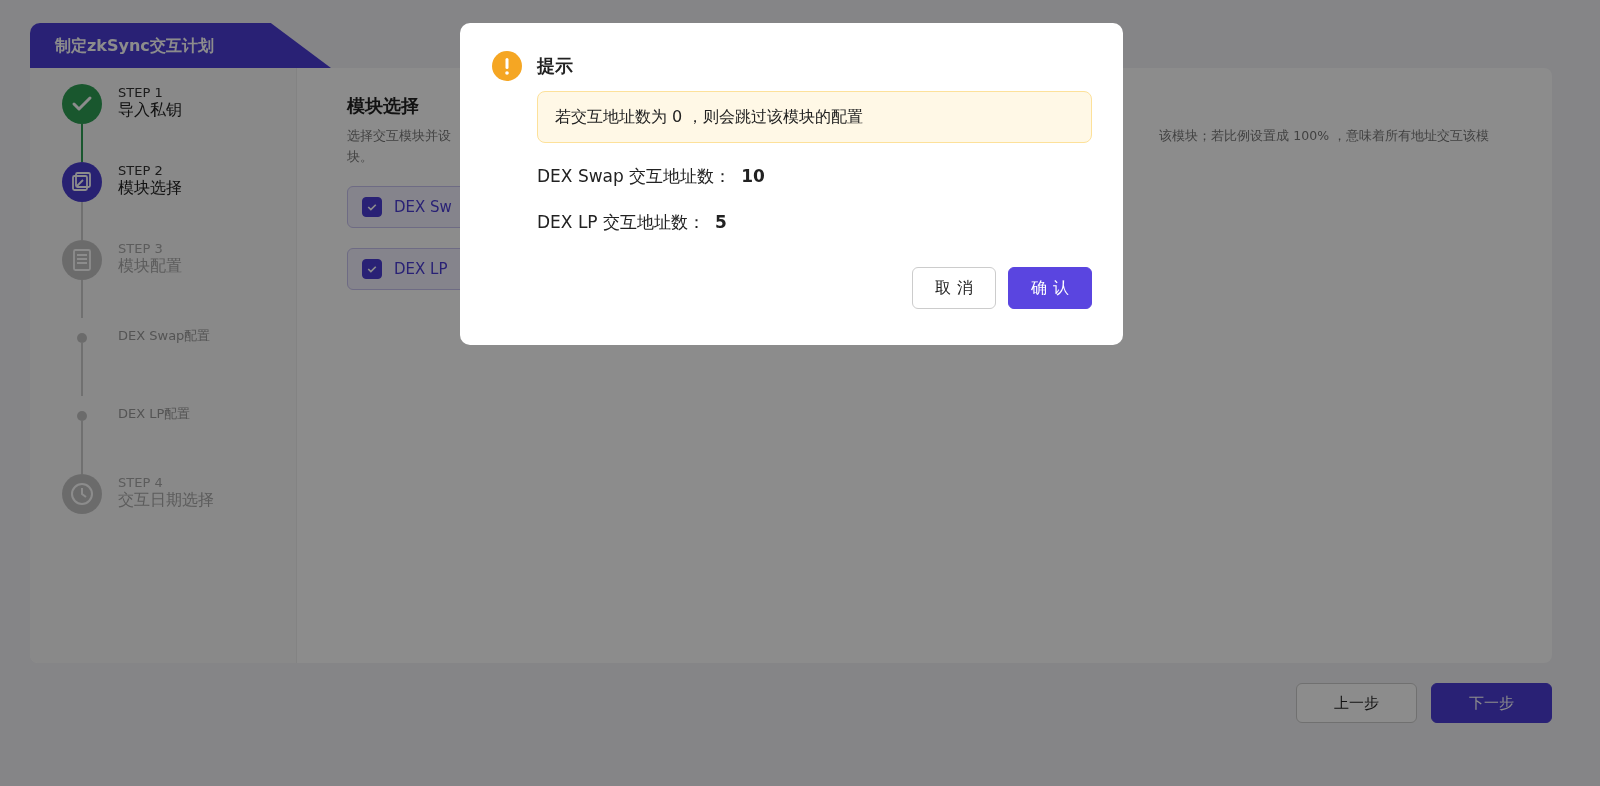 This screenshot has width=1600, height=786. I want to click on step-title: 模块选择, so click(150, 188).